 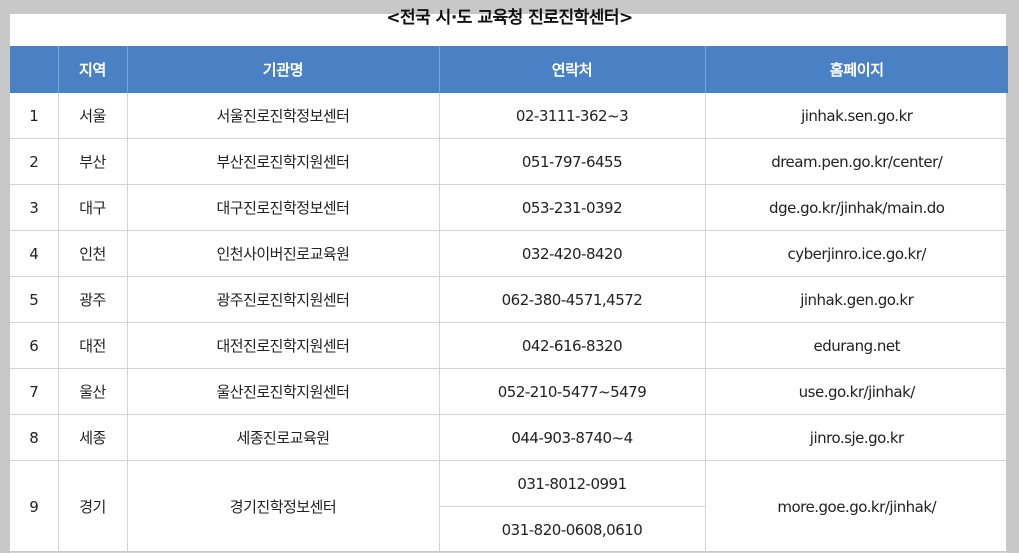 I want to click on phone-cell: 044-903-8740~4, so click(x=572, y=437).